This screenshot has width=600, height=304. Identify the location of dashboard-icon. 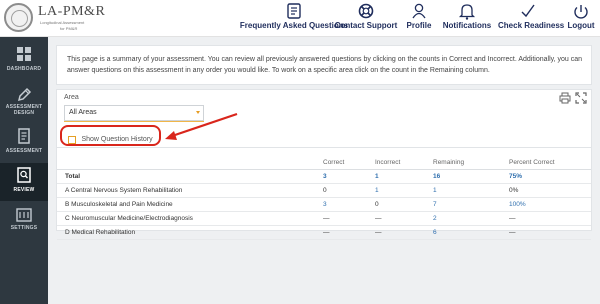
(24, 54).